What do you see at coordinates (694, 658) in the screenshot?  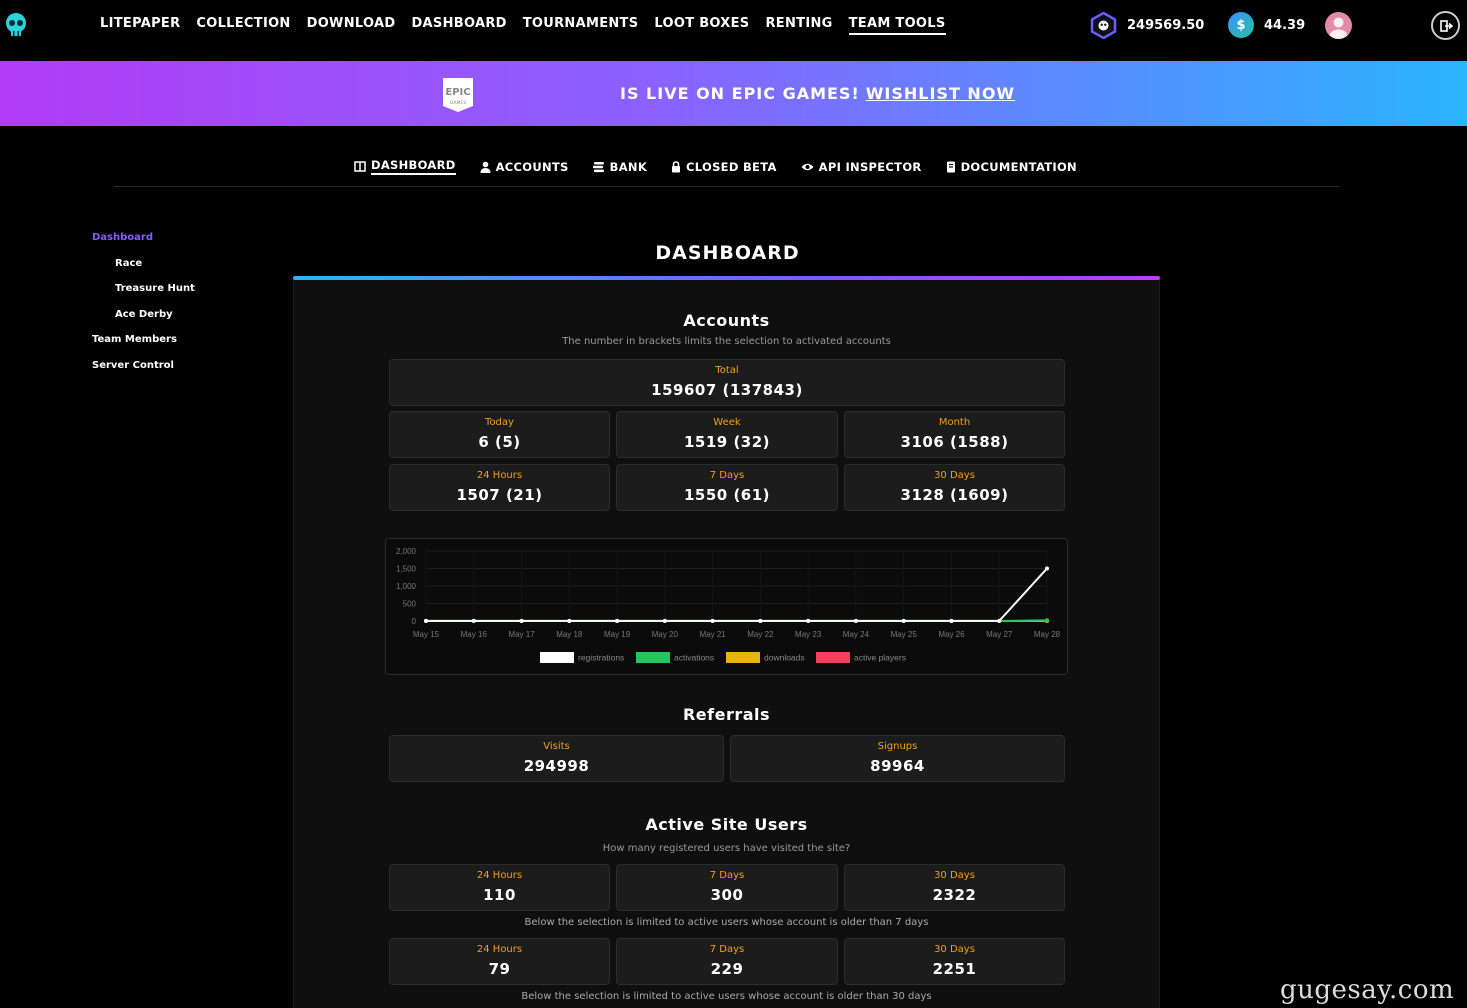 I see `legend-label: activations` at bounding box center [694, 658].